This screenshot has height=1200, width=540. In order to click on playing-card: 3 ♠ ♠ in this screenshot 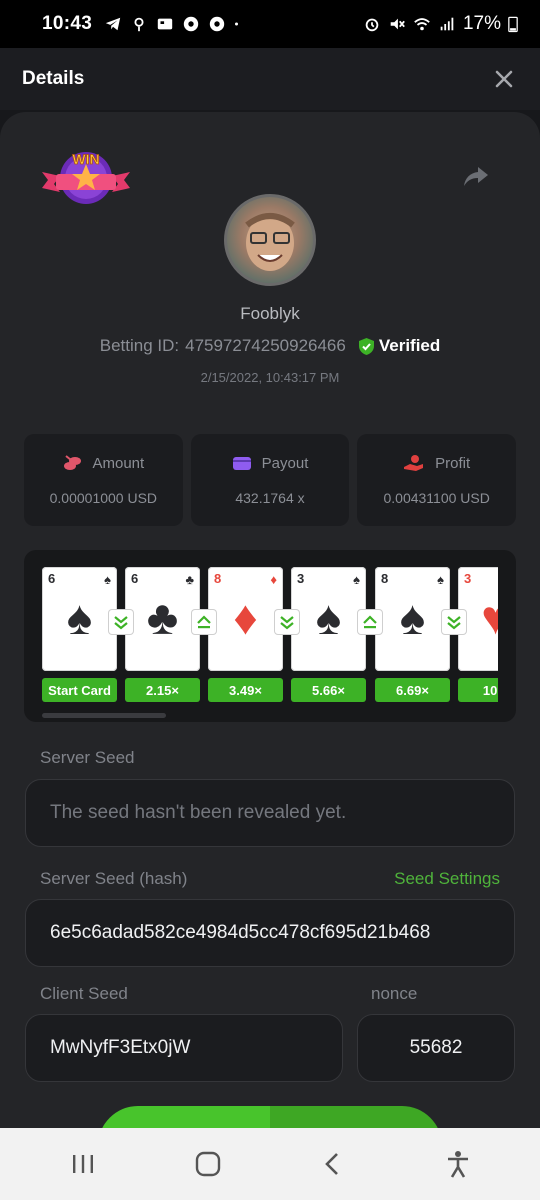, I will do `click(328, 619)`.